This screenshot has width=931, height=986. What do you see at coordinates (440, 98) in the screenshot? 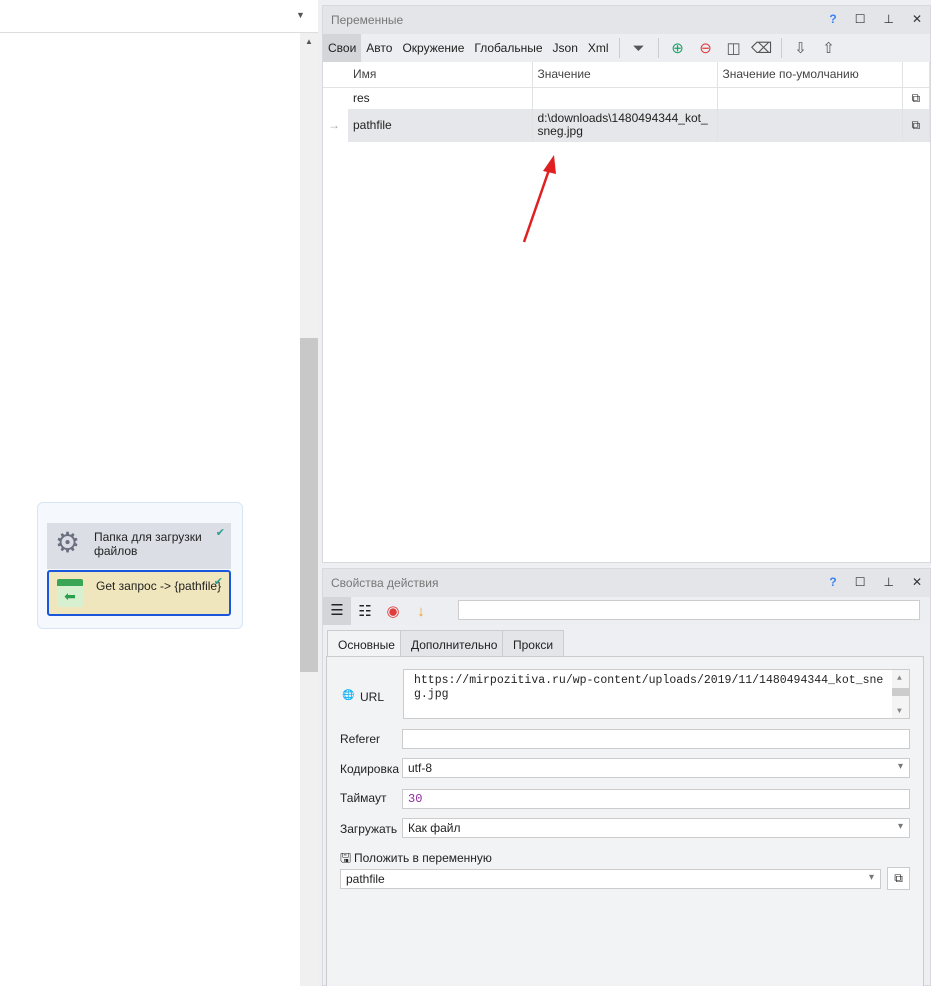
I see `cell-name: res` at bounding box center [440, 98].